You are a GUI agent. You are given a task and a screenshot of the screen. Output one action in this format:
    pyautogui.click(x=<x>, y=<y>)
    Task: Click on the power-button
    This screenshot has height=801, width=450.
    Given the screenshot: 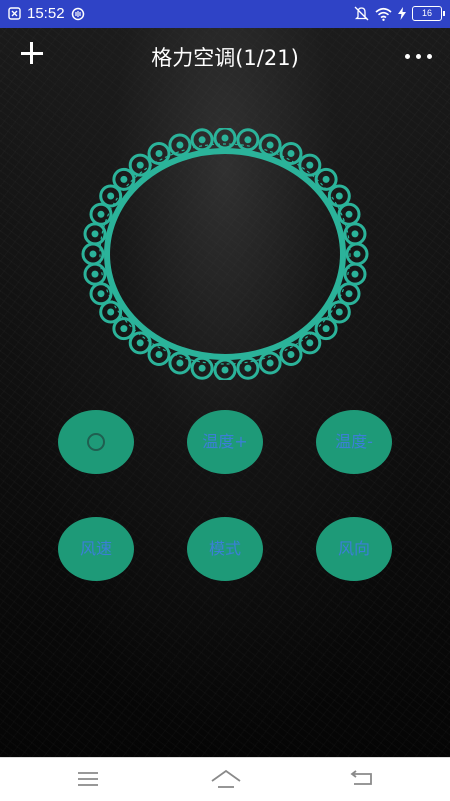 What is the action you would take?
    pyautogui.click(x=96, y=442)
    